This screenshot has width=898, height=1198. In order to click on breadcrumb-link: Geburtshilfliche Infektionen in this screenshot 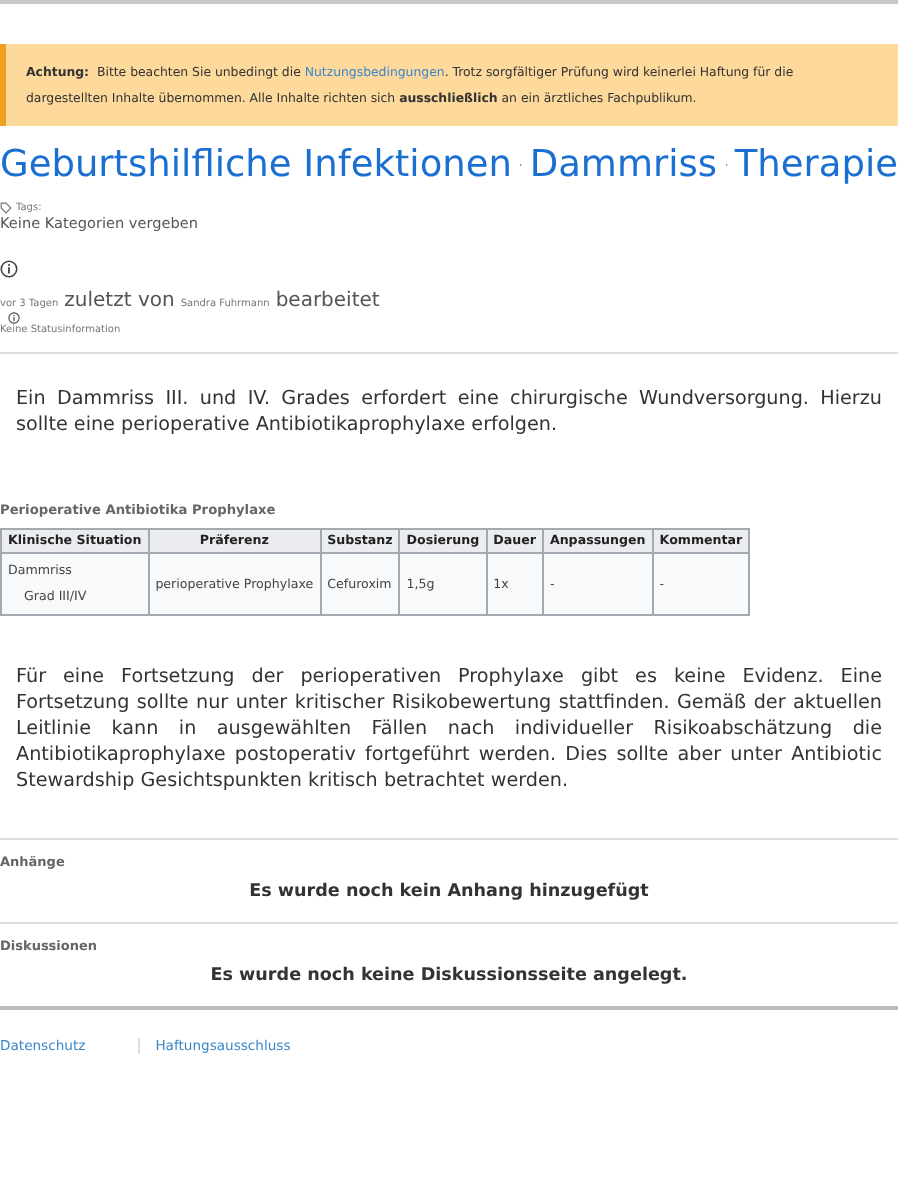, I will do `click(256, 165)`.